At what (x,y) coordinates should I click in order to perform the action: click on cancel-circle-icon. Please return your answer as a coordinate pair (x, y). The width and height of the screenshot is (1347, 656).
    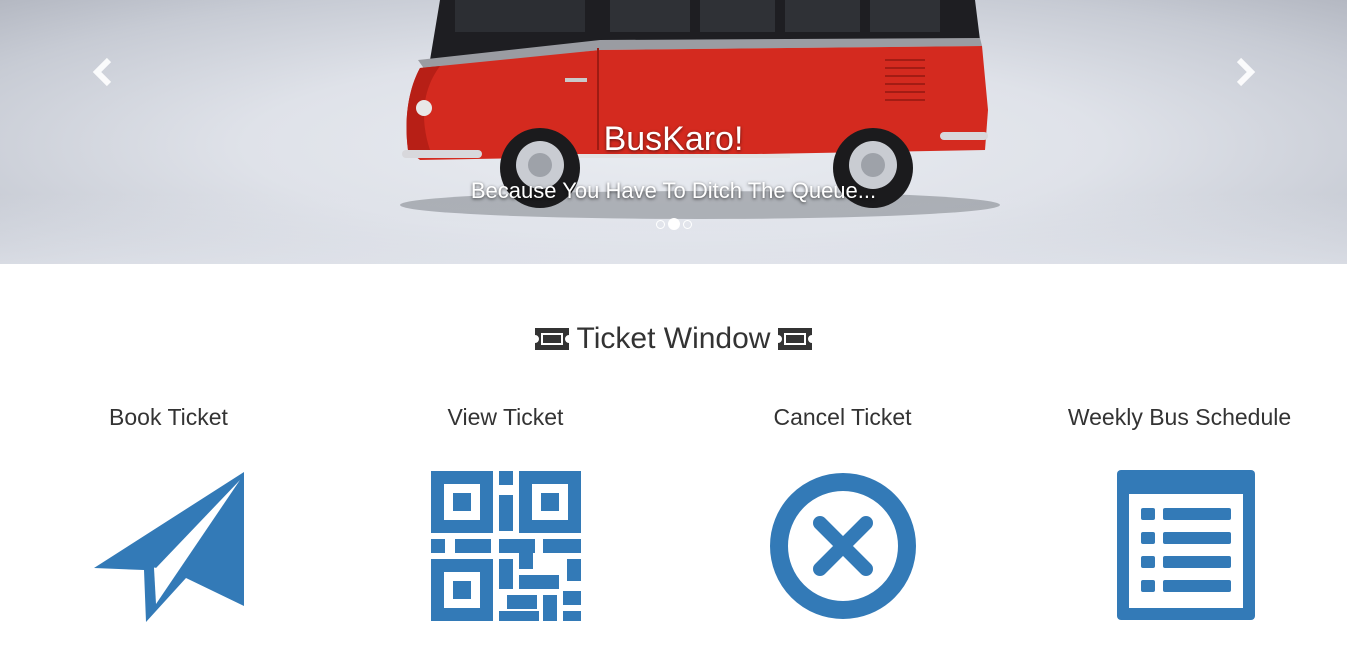
    Looking at the image, I should click on (843, 546).